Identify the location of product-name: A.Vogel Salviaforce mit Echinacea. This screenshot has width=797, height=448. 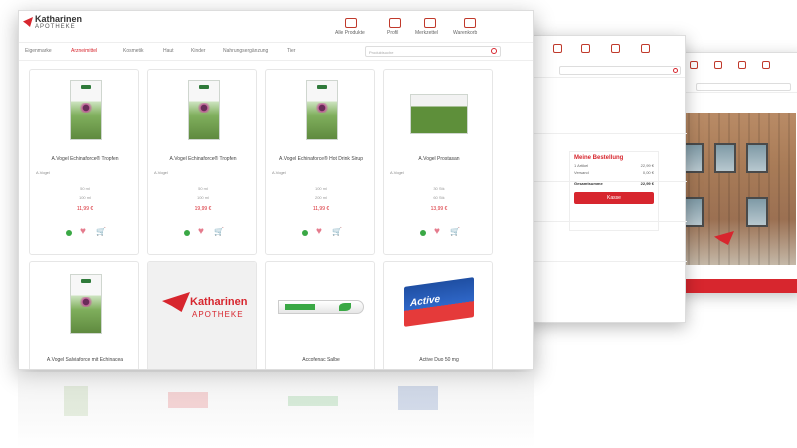
(85, 360).